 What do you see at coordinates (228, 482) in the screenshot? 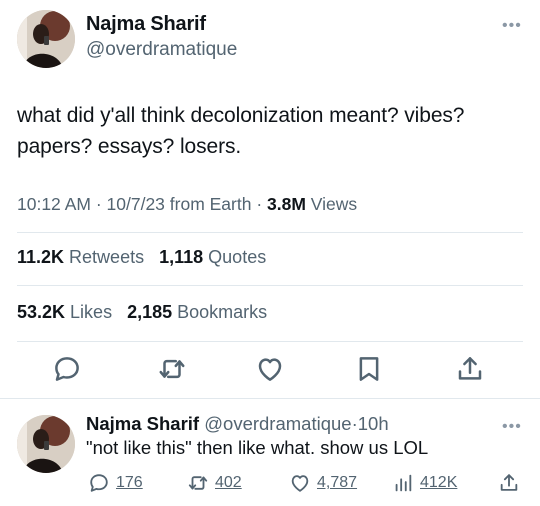
I see `retweet-count: 402` at bounding box center [228, 482].